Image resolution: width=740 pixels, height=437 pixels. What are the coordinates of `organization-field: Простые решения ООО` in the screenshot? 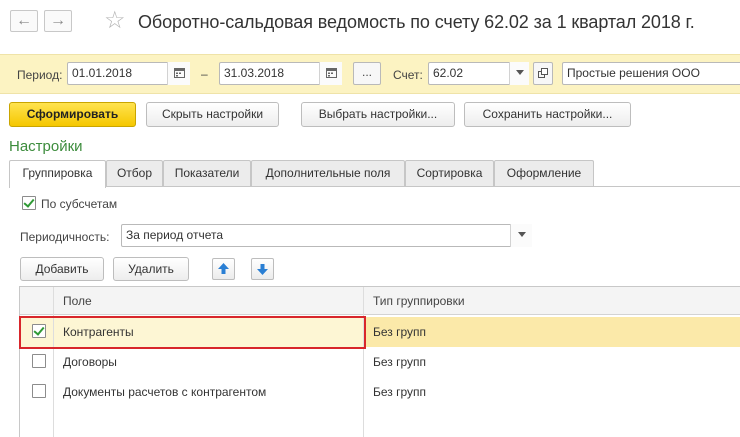 It's located at (651, 73).